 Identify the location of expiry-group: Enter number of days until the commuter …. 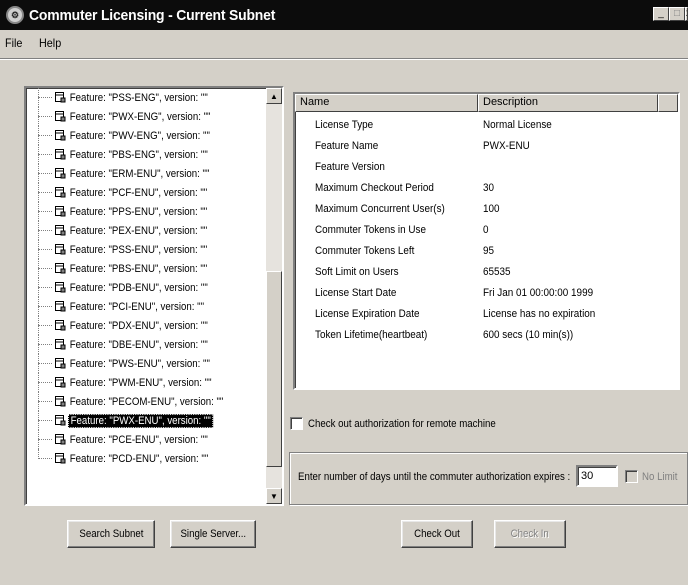
(488, 478).